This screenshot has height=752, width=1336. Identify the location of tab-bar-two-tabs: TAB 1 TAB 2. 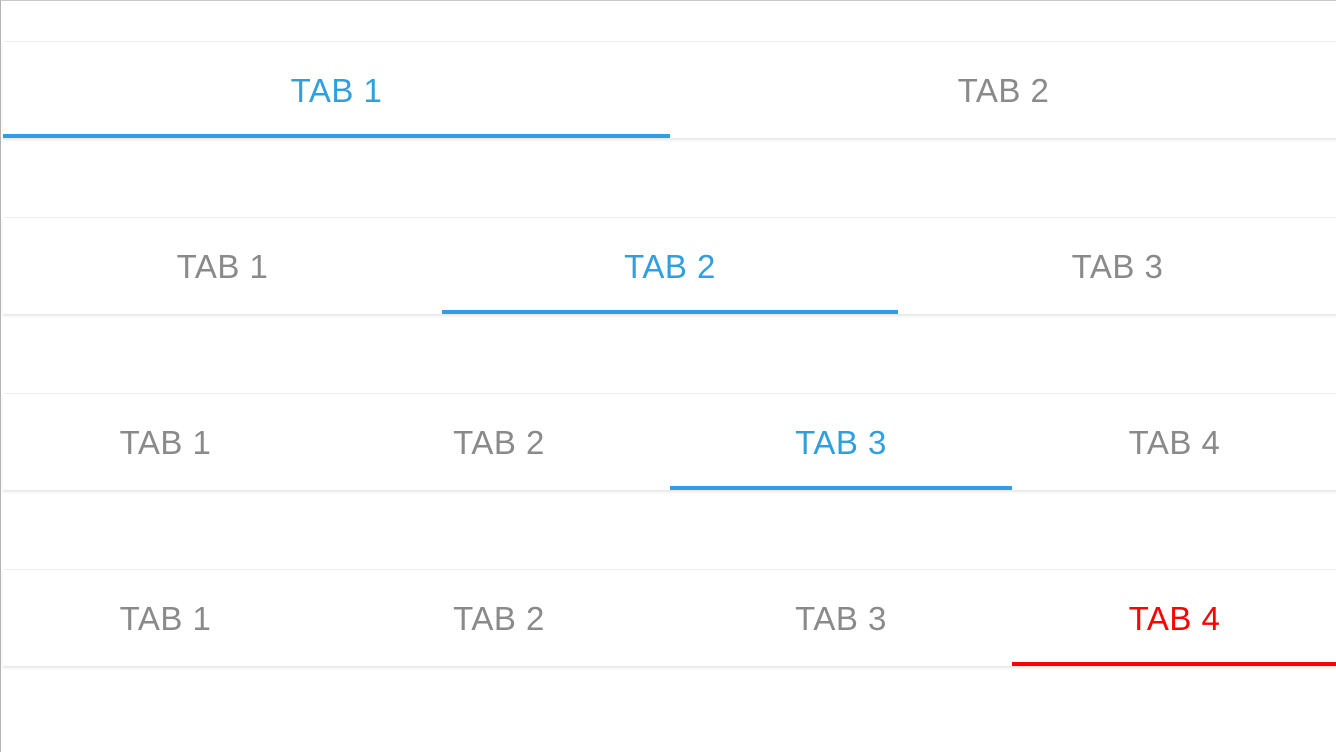
(669, 89).